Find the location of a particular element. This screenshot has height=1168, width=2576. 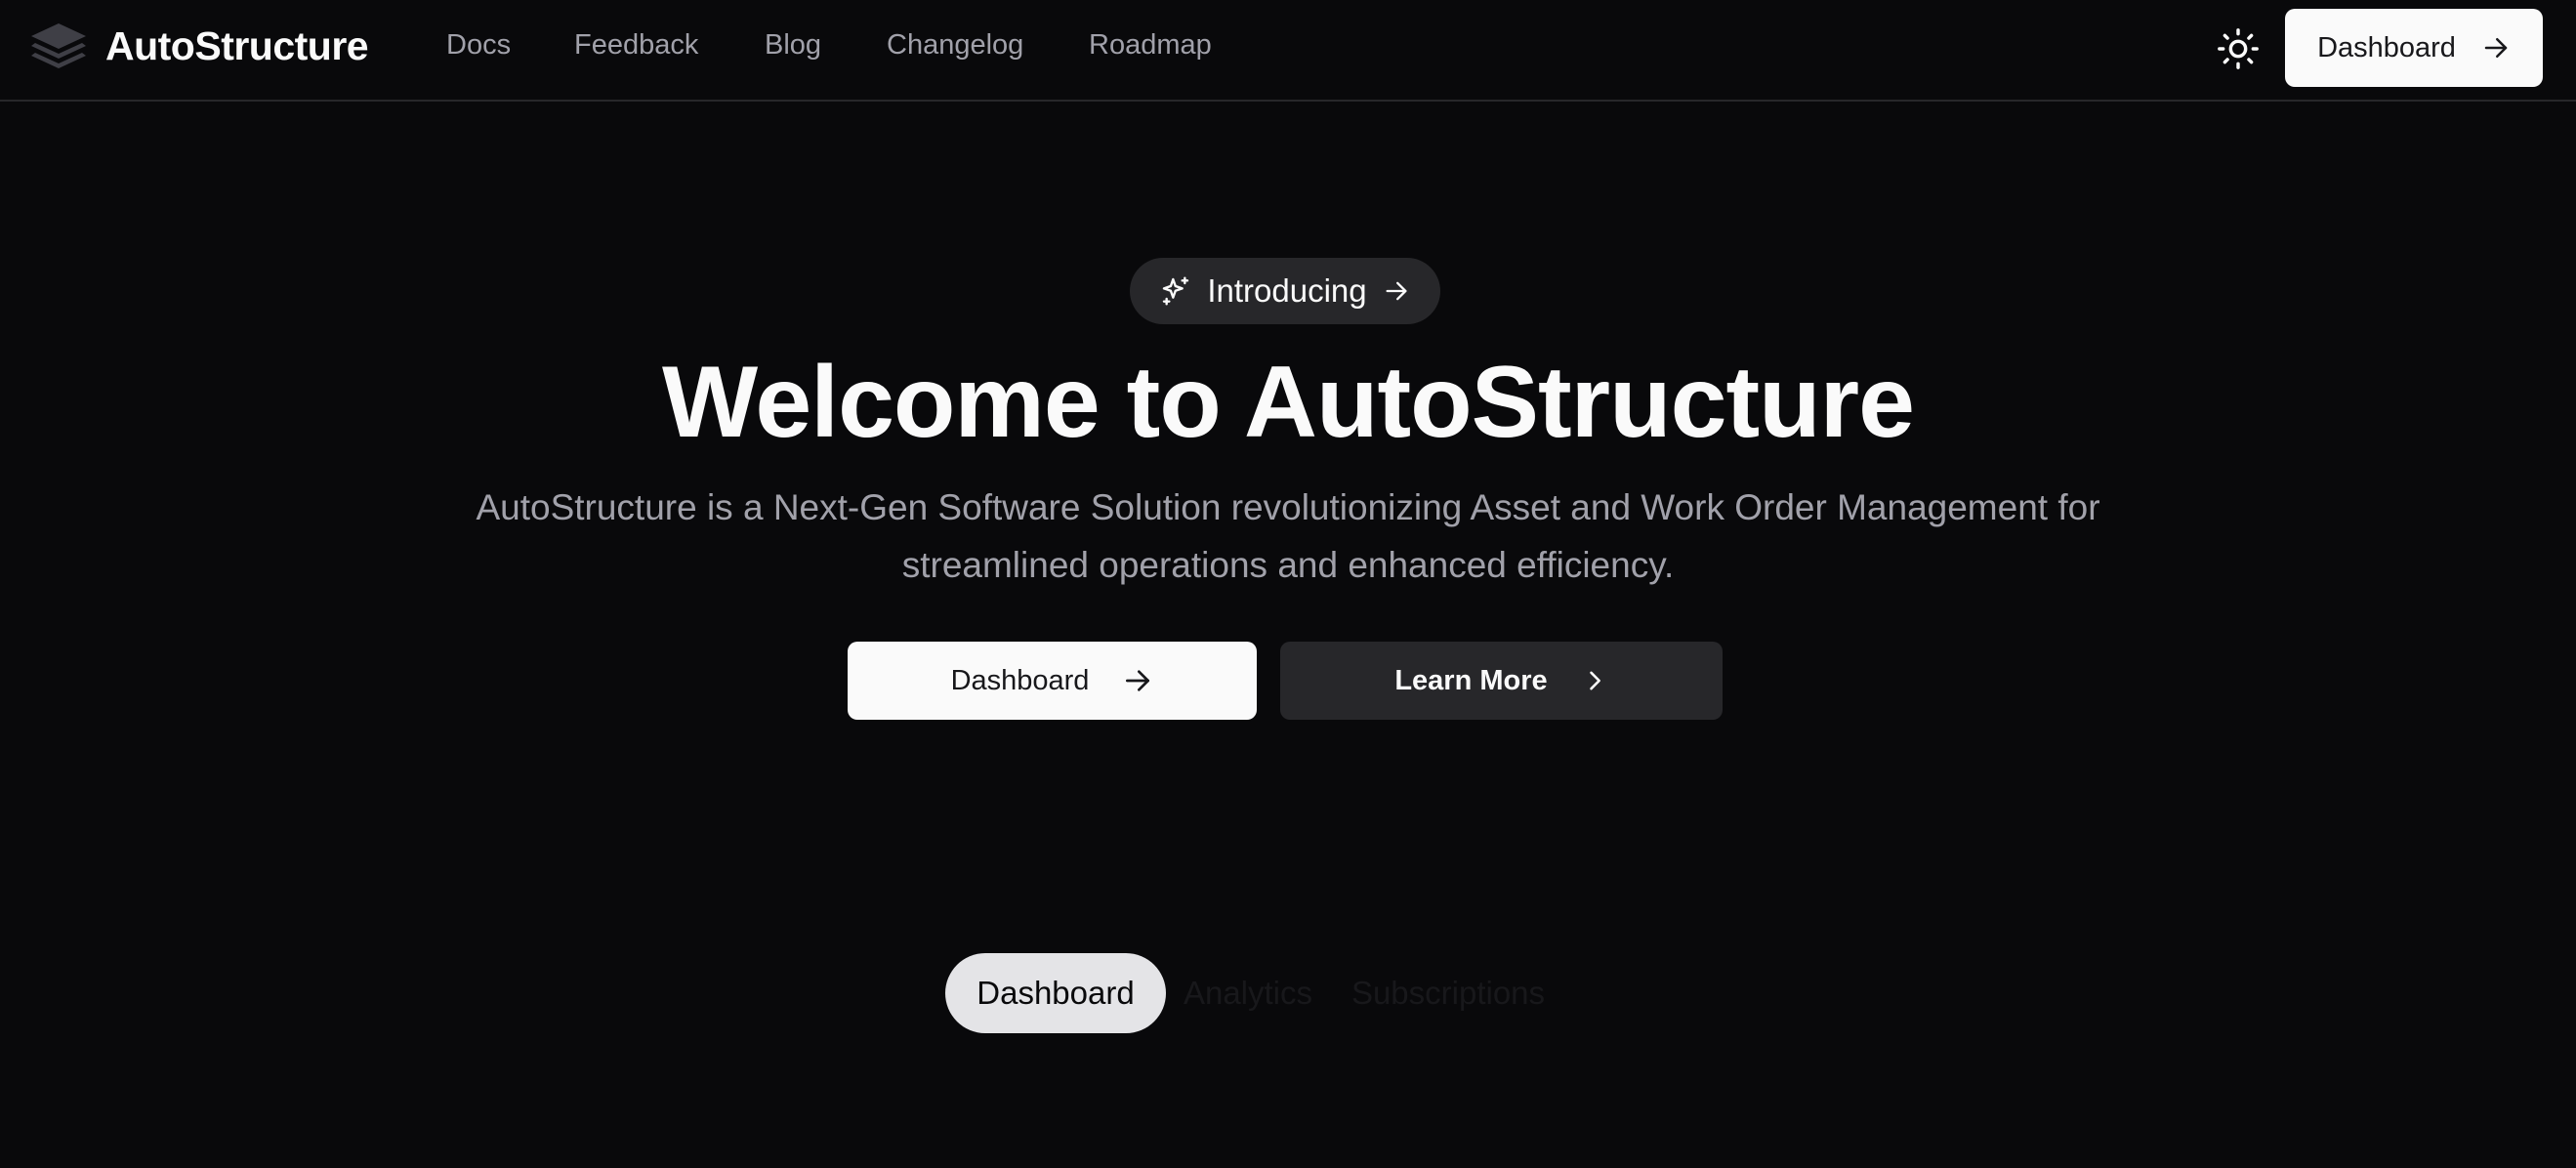

nav-link-changelog: Changelog is located at coordinates (955, 45).